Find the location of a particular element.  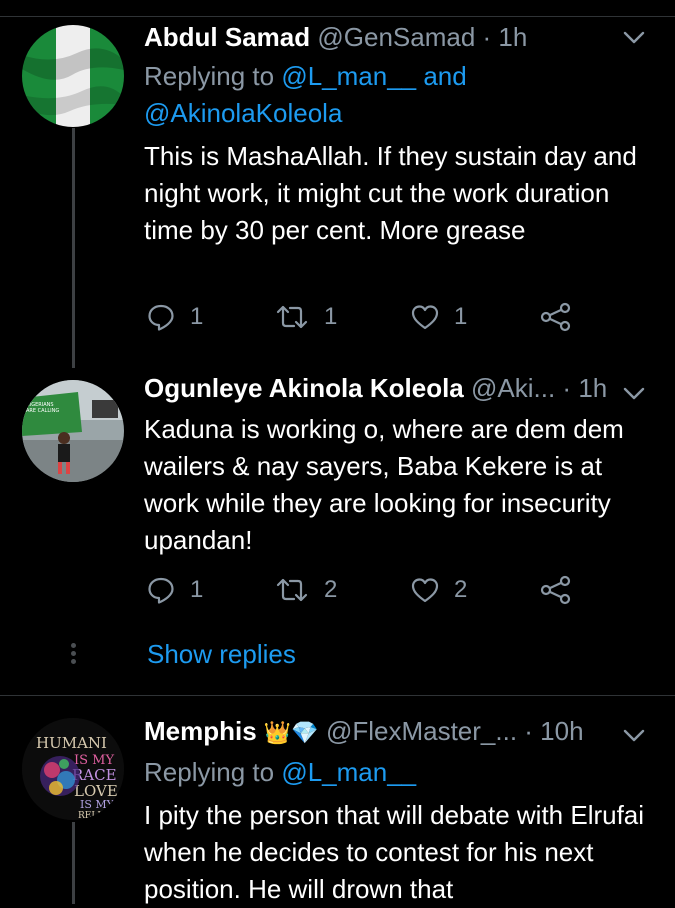

retweet-button: 2 is located at coordinates (305, 590).